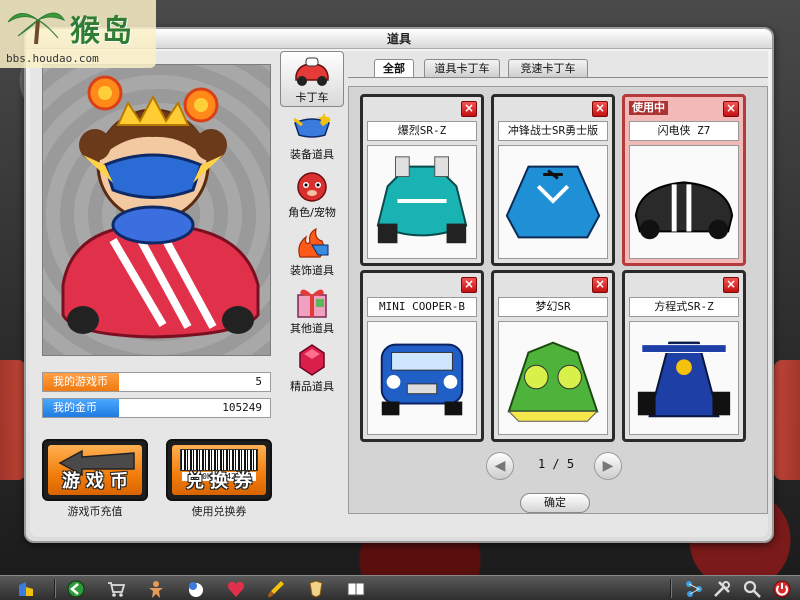 This screenshot has height=600, width=800. What do you see at coordinates (312, 303) in the screenshot?
I see `gift-box-icon` at bounding box center [312, 303].